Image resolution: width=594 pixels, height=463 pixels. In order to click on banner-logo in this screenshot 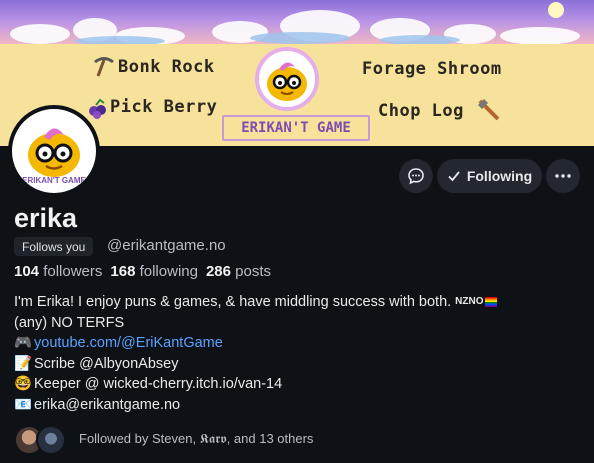, I will do `click(287, 79)`.